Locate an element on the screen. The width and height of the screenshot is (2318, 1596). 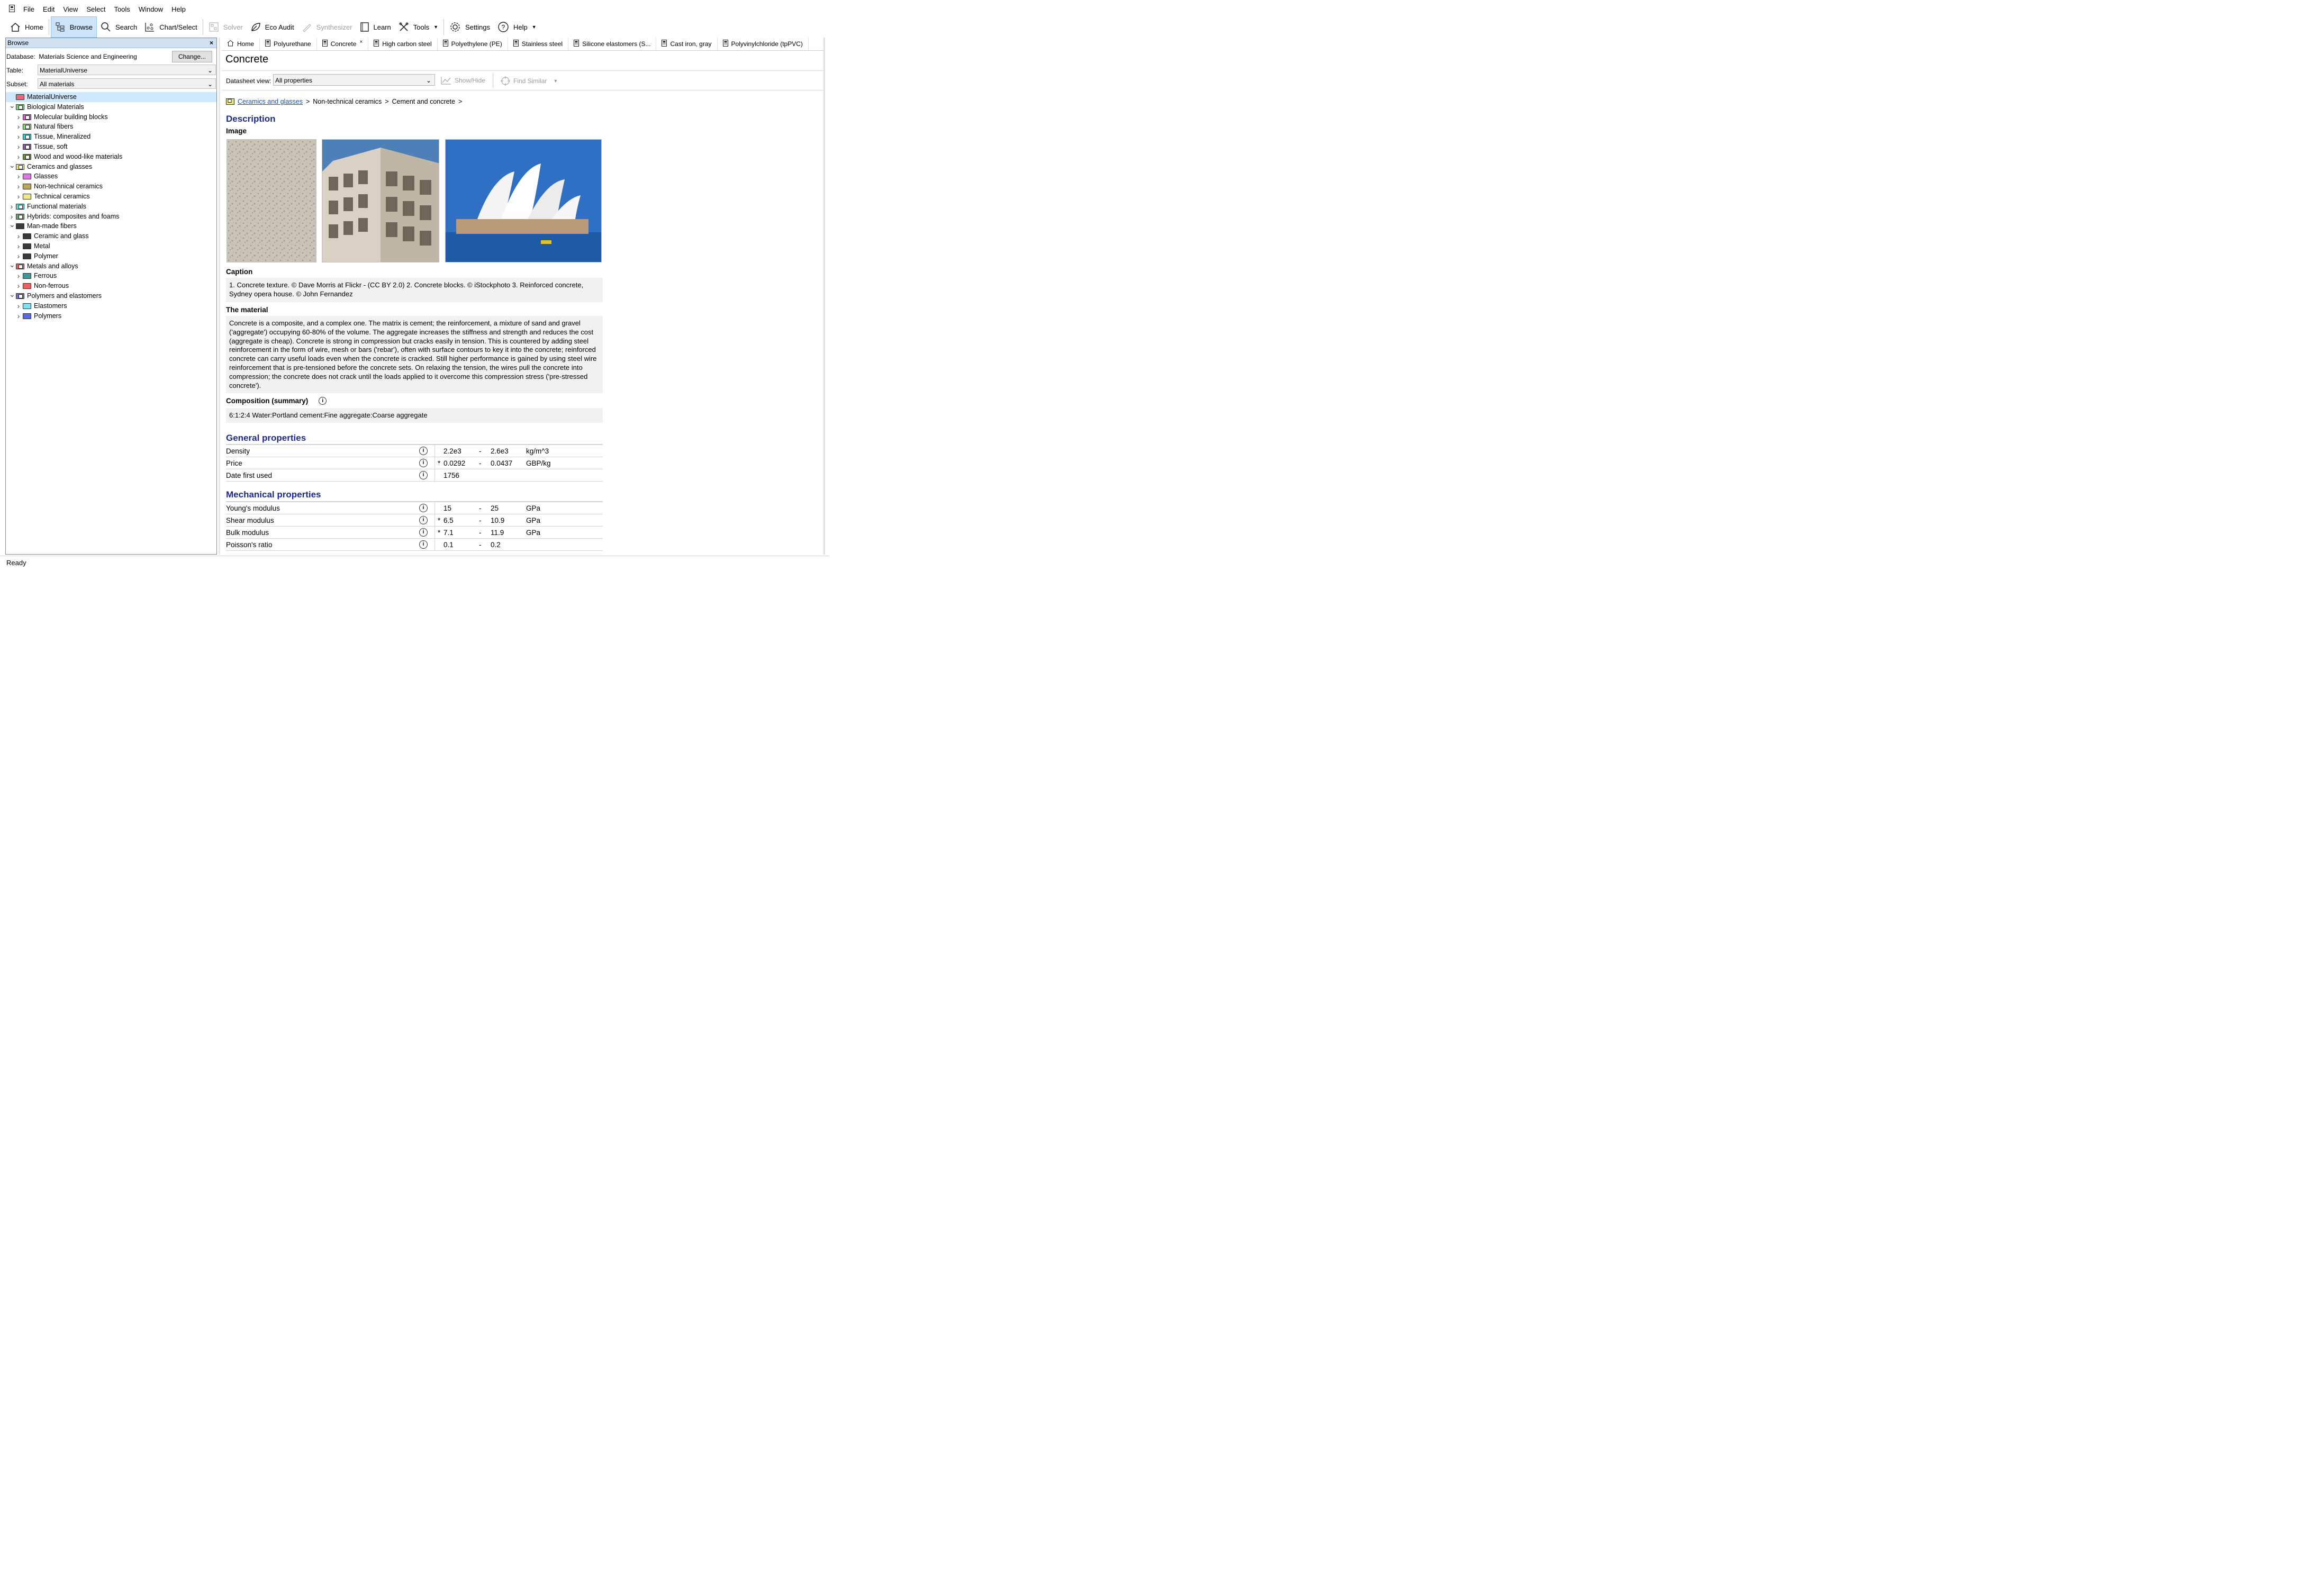
tree-node: › Tissue, Mineralized is located at coordinates (111, 137).